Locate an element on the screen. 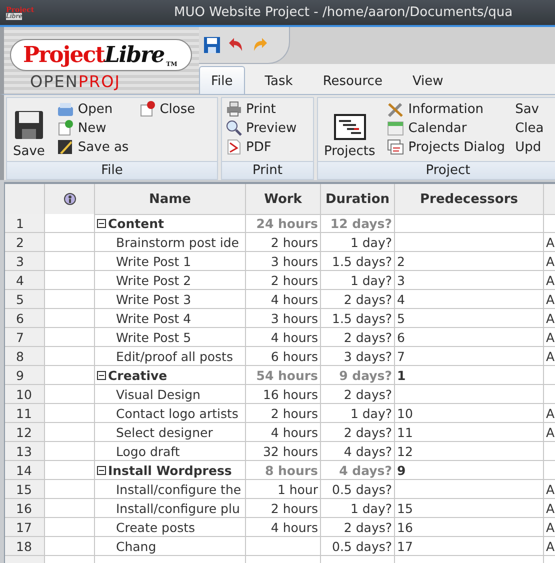 Image resolution: width=555 pixels, height=563 pixels. new-document-icon is located at coordinates (65, 128).